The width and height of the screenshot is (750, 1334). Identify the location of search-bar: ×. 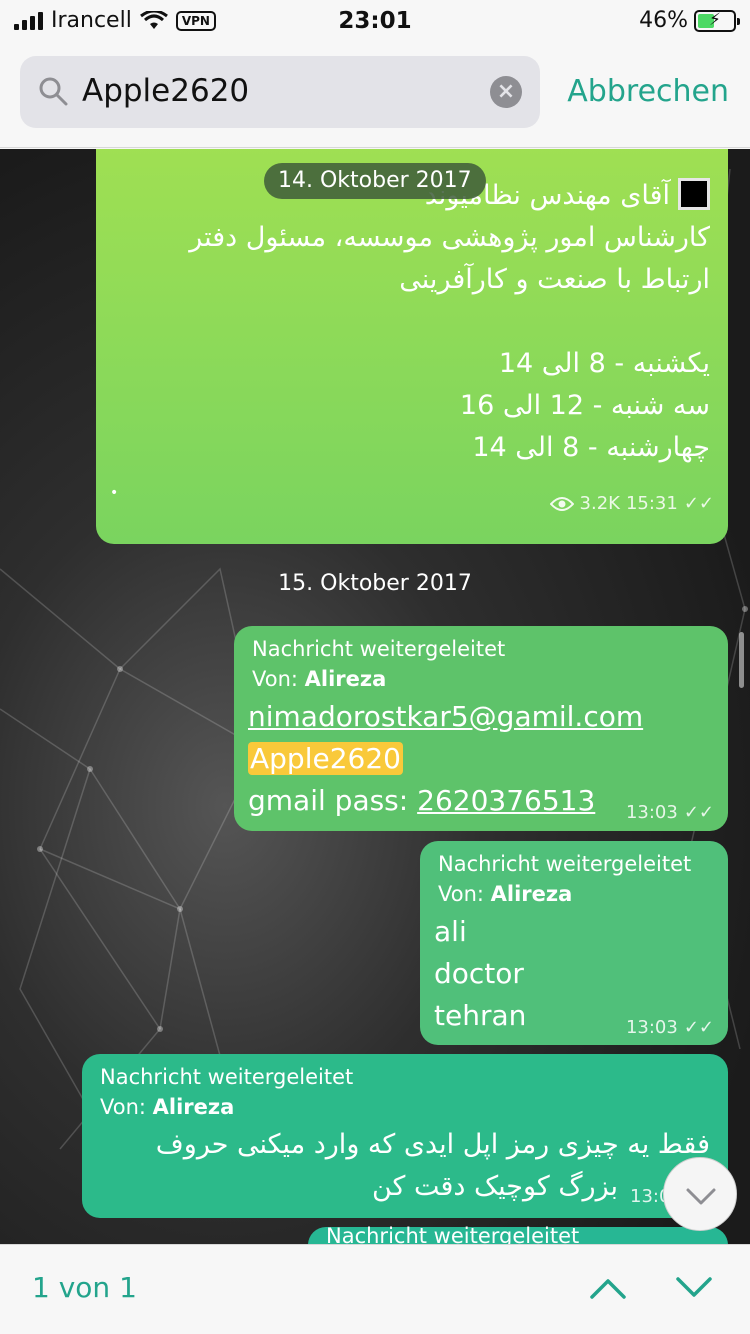
(280, 92).